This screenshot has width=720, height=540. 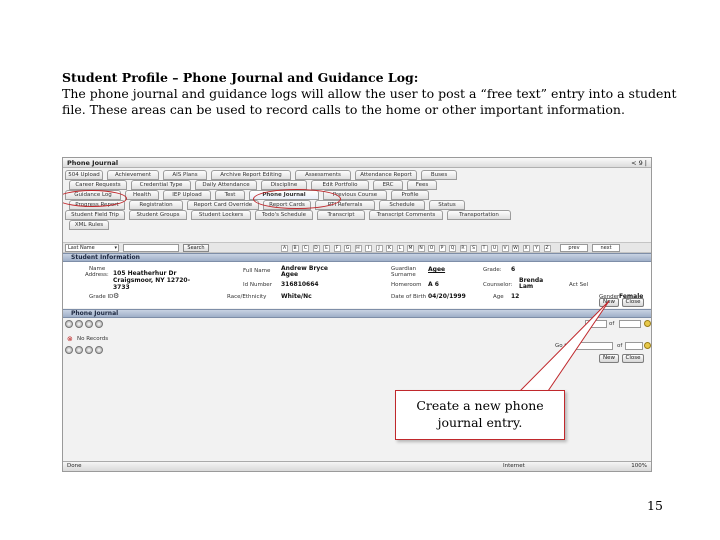 What do you see at coordinates (355, 195) in the screenshot?
I see `tab-previous-course: Previous Course` at bounding box center [355, 195].